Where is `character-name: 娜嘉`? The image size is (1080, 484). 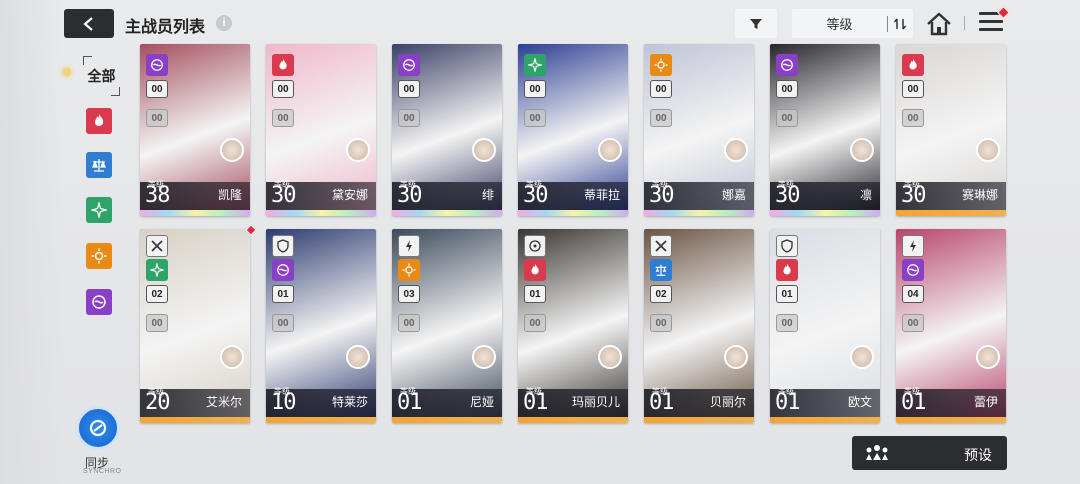 character-name: 娜嘉 is located at coordinates (733, 195).